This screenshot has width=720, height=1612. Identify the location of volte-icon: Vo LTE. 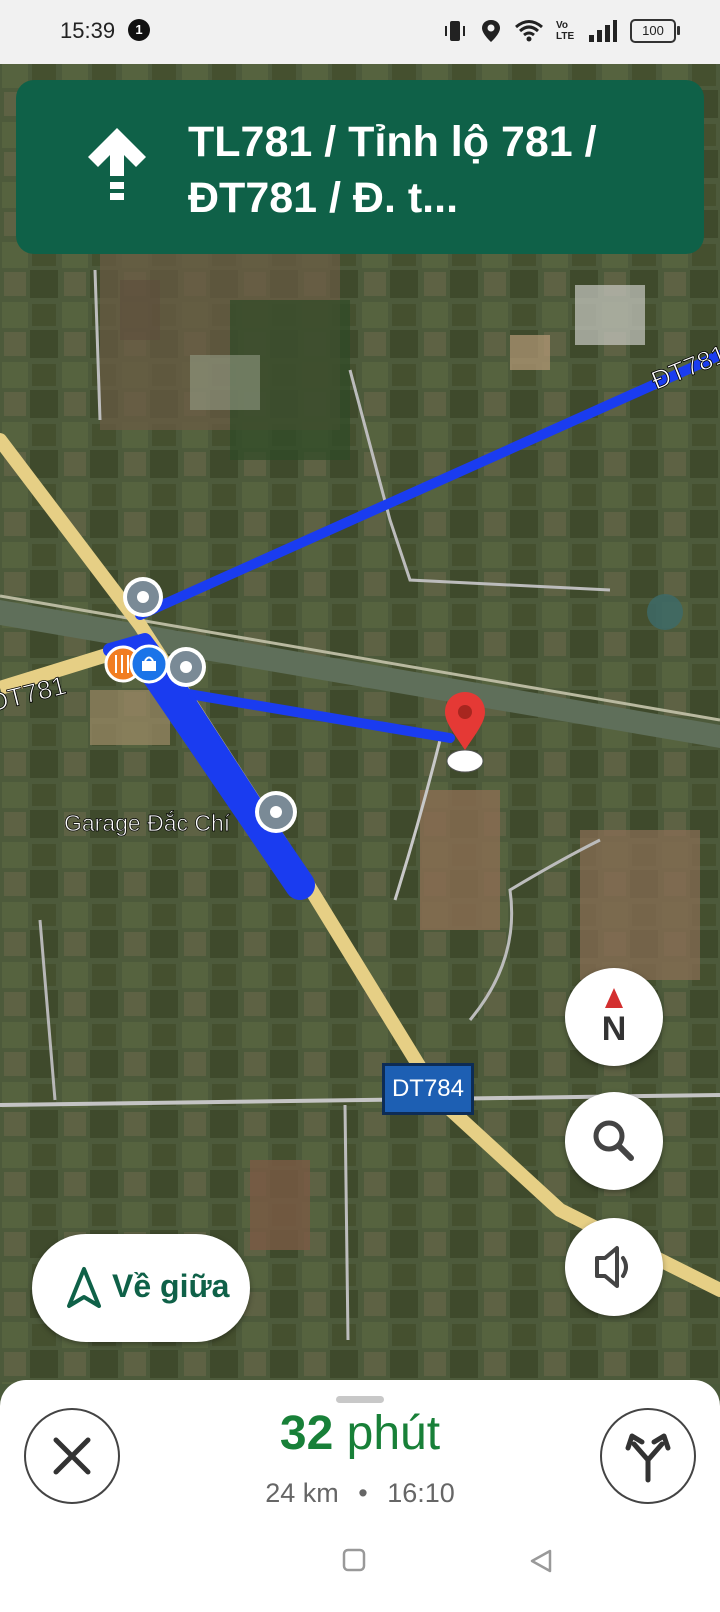
(565, 31).